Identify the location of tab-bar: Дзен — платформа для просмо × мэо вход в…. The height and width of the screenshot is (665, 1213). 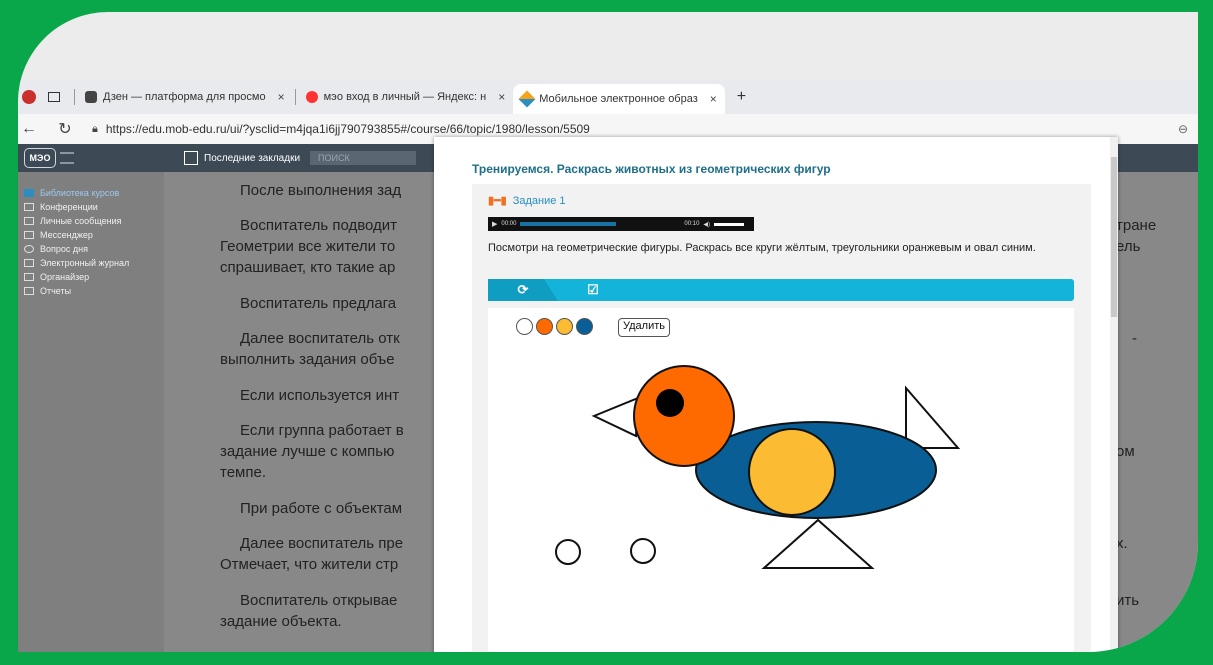
(608, 97).